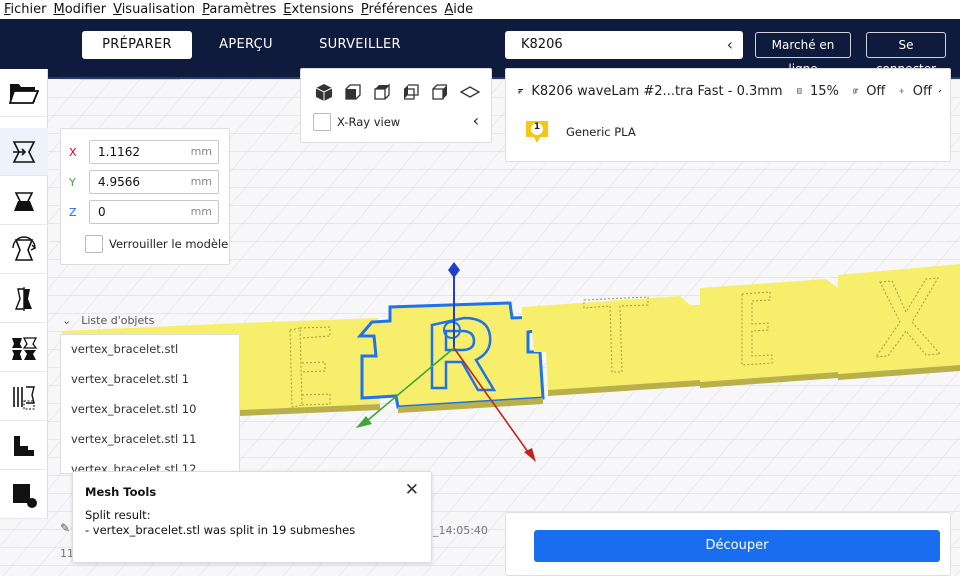  I want to click on chevron-down-icon: ⌄, so click(67, 320).